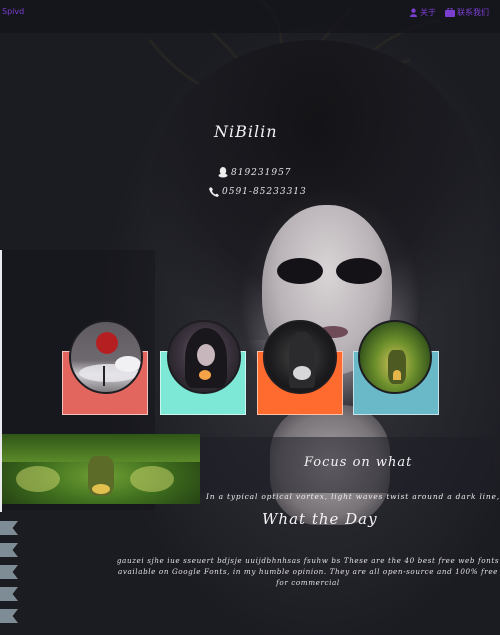 This screenshot has width=500, height=635. I want to click on briefcase-icon, so click(450, 12).